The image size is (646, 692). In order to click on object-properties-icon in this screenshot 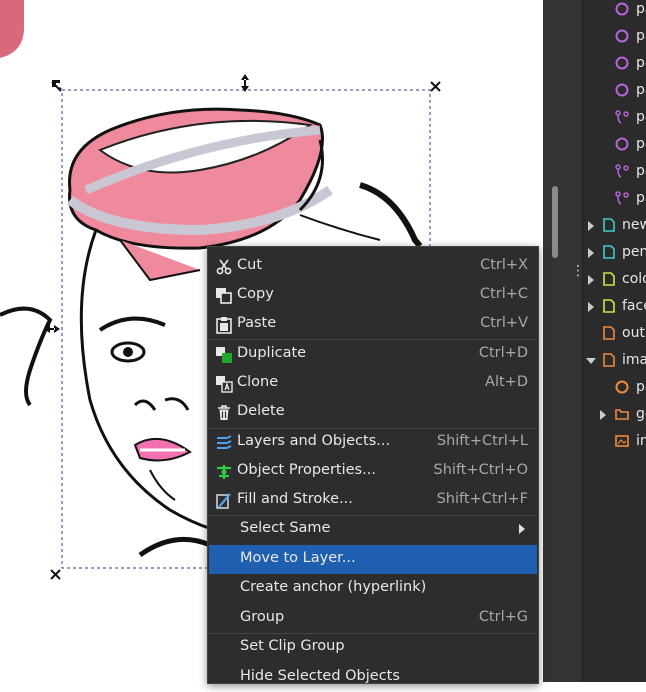, I will do `click(224, 472)`.